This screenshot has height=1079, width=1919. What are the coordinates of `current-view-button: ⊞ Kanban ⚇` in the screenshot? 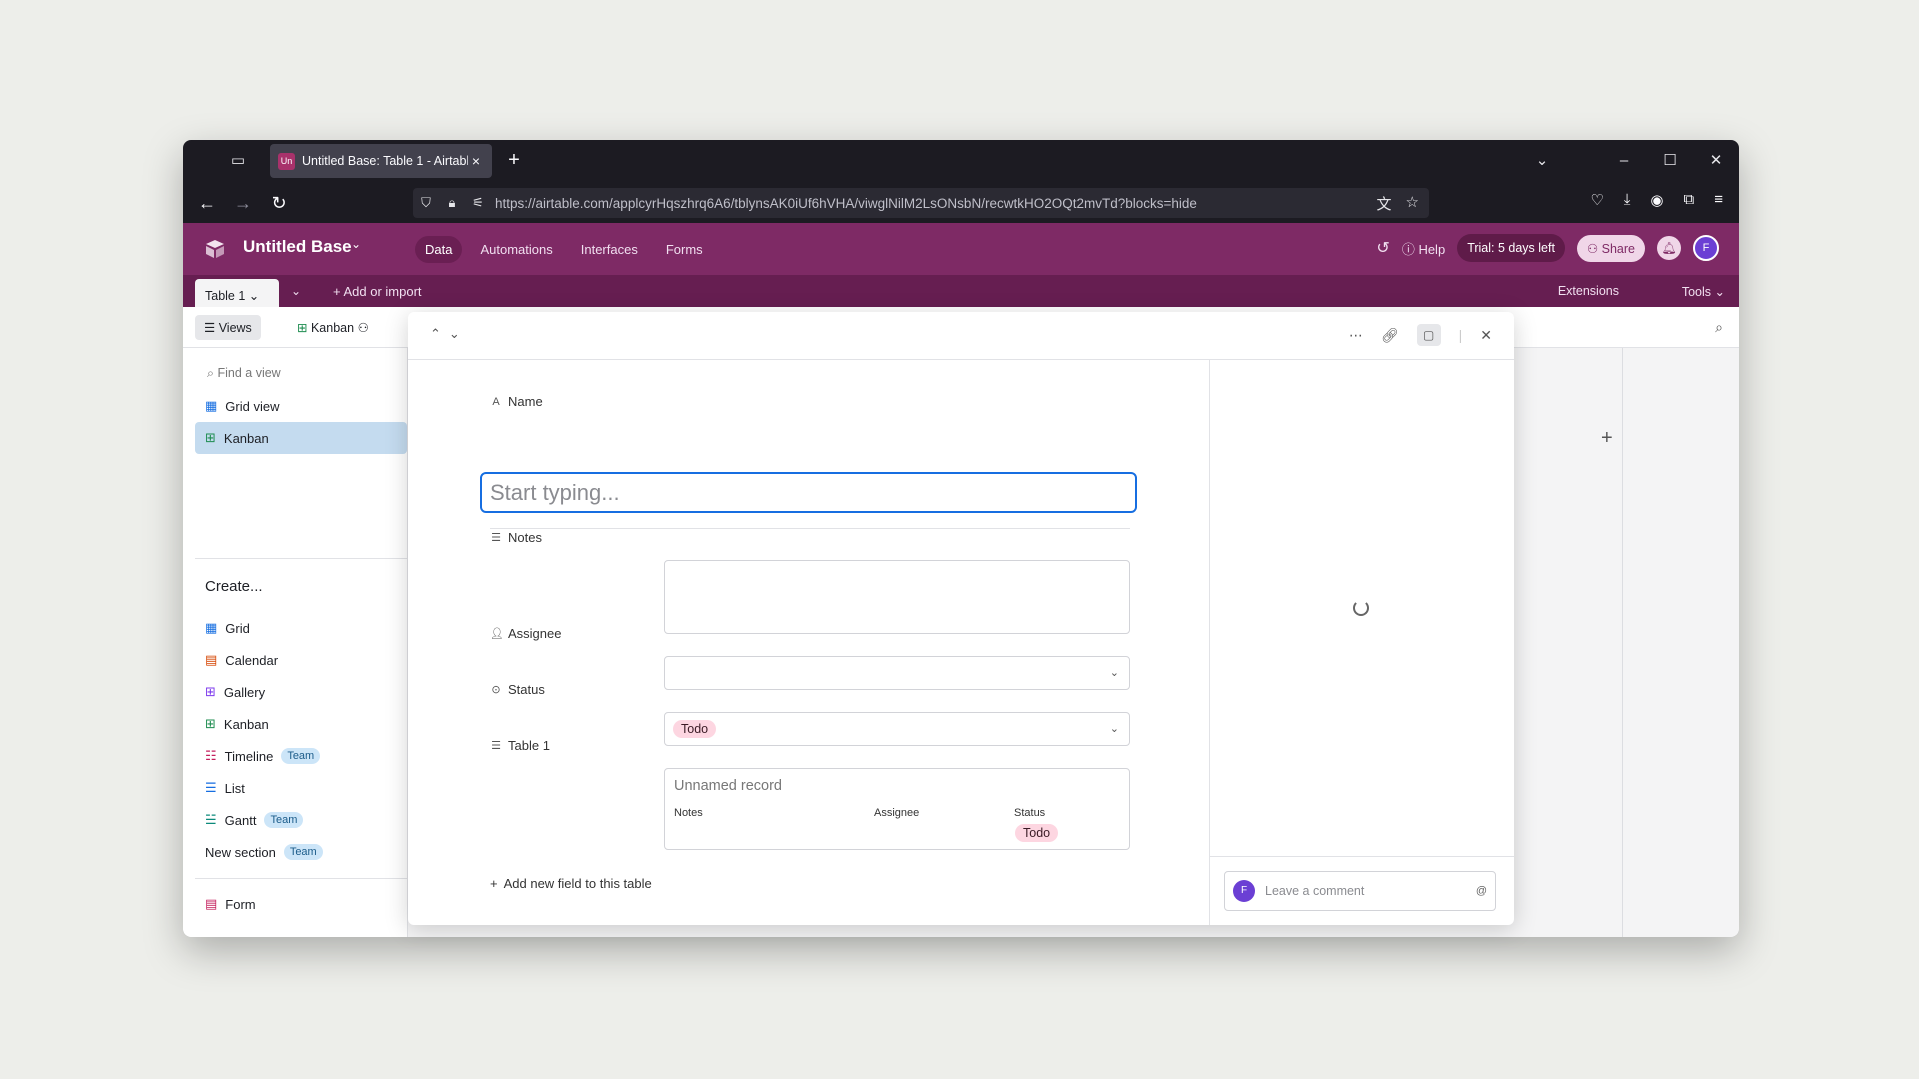 It's located at (333, 327).